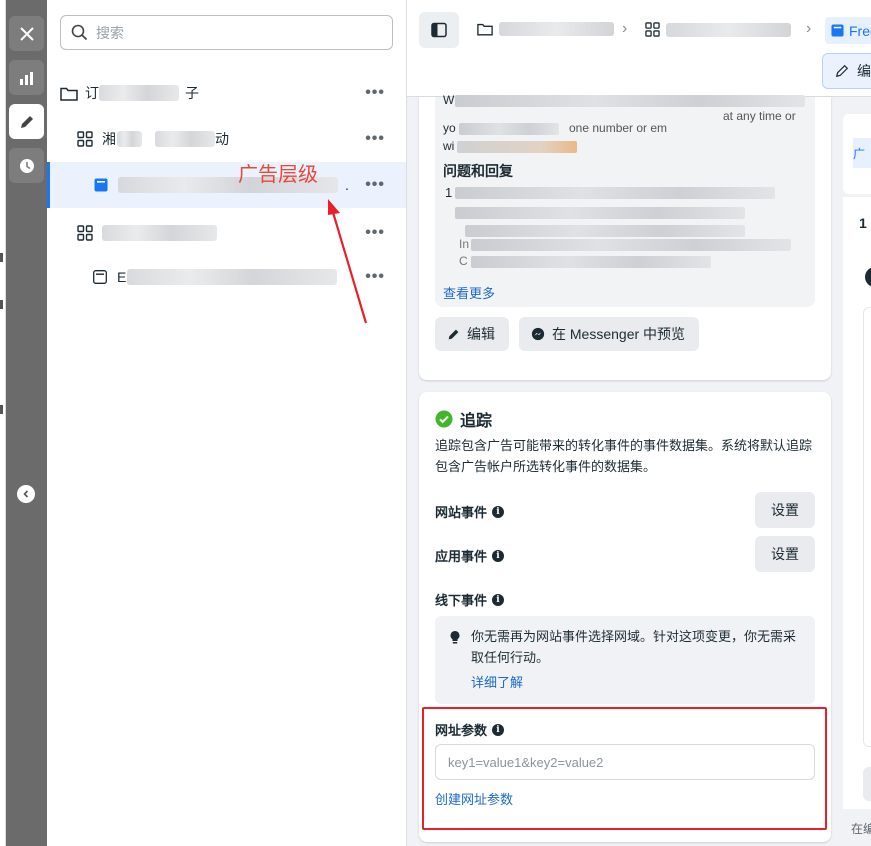 The width and height of the screenshot is (871, 846). I want to click on edit-button-top: 编, so click(846, 71).